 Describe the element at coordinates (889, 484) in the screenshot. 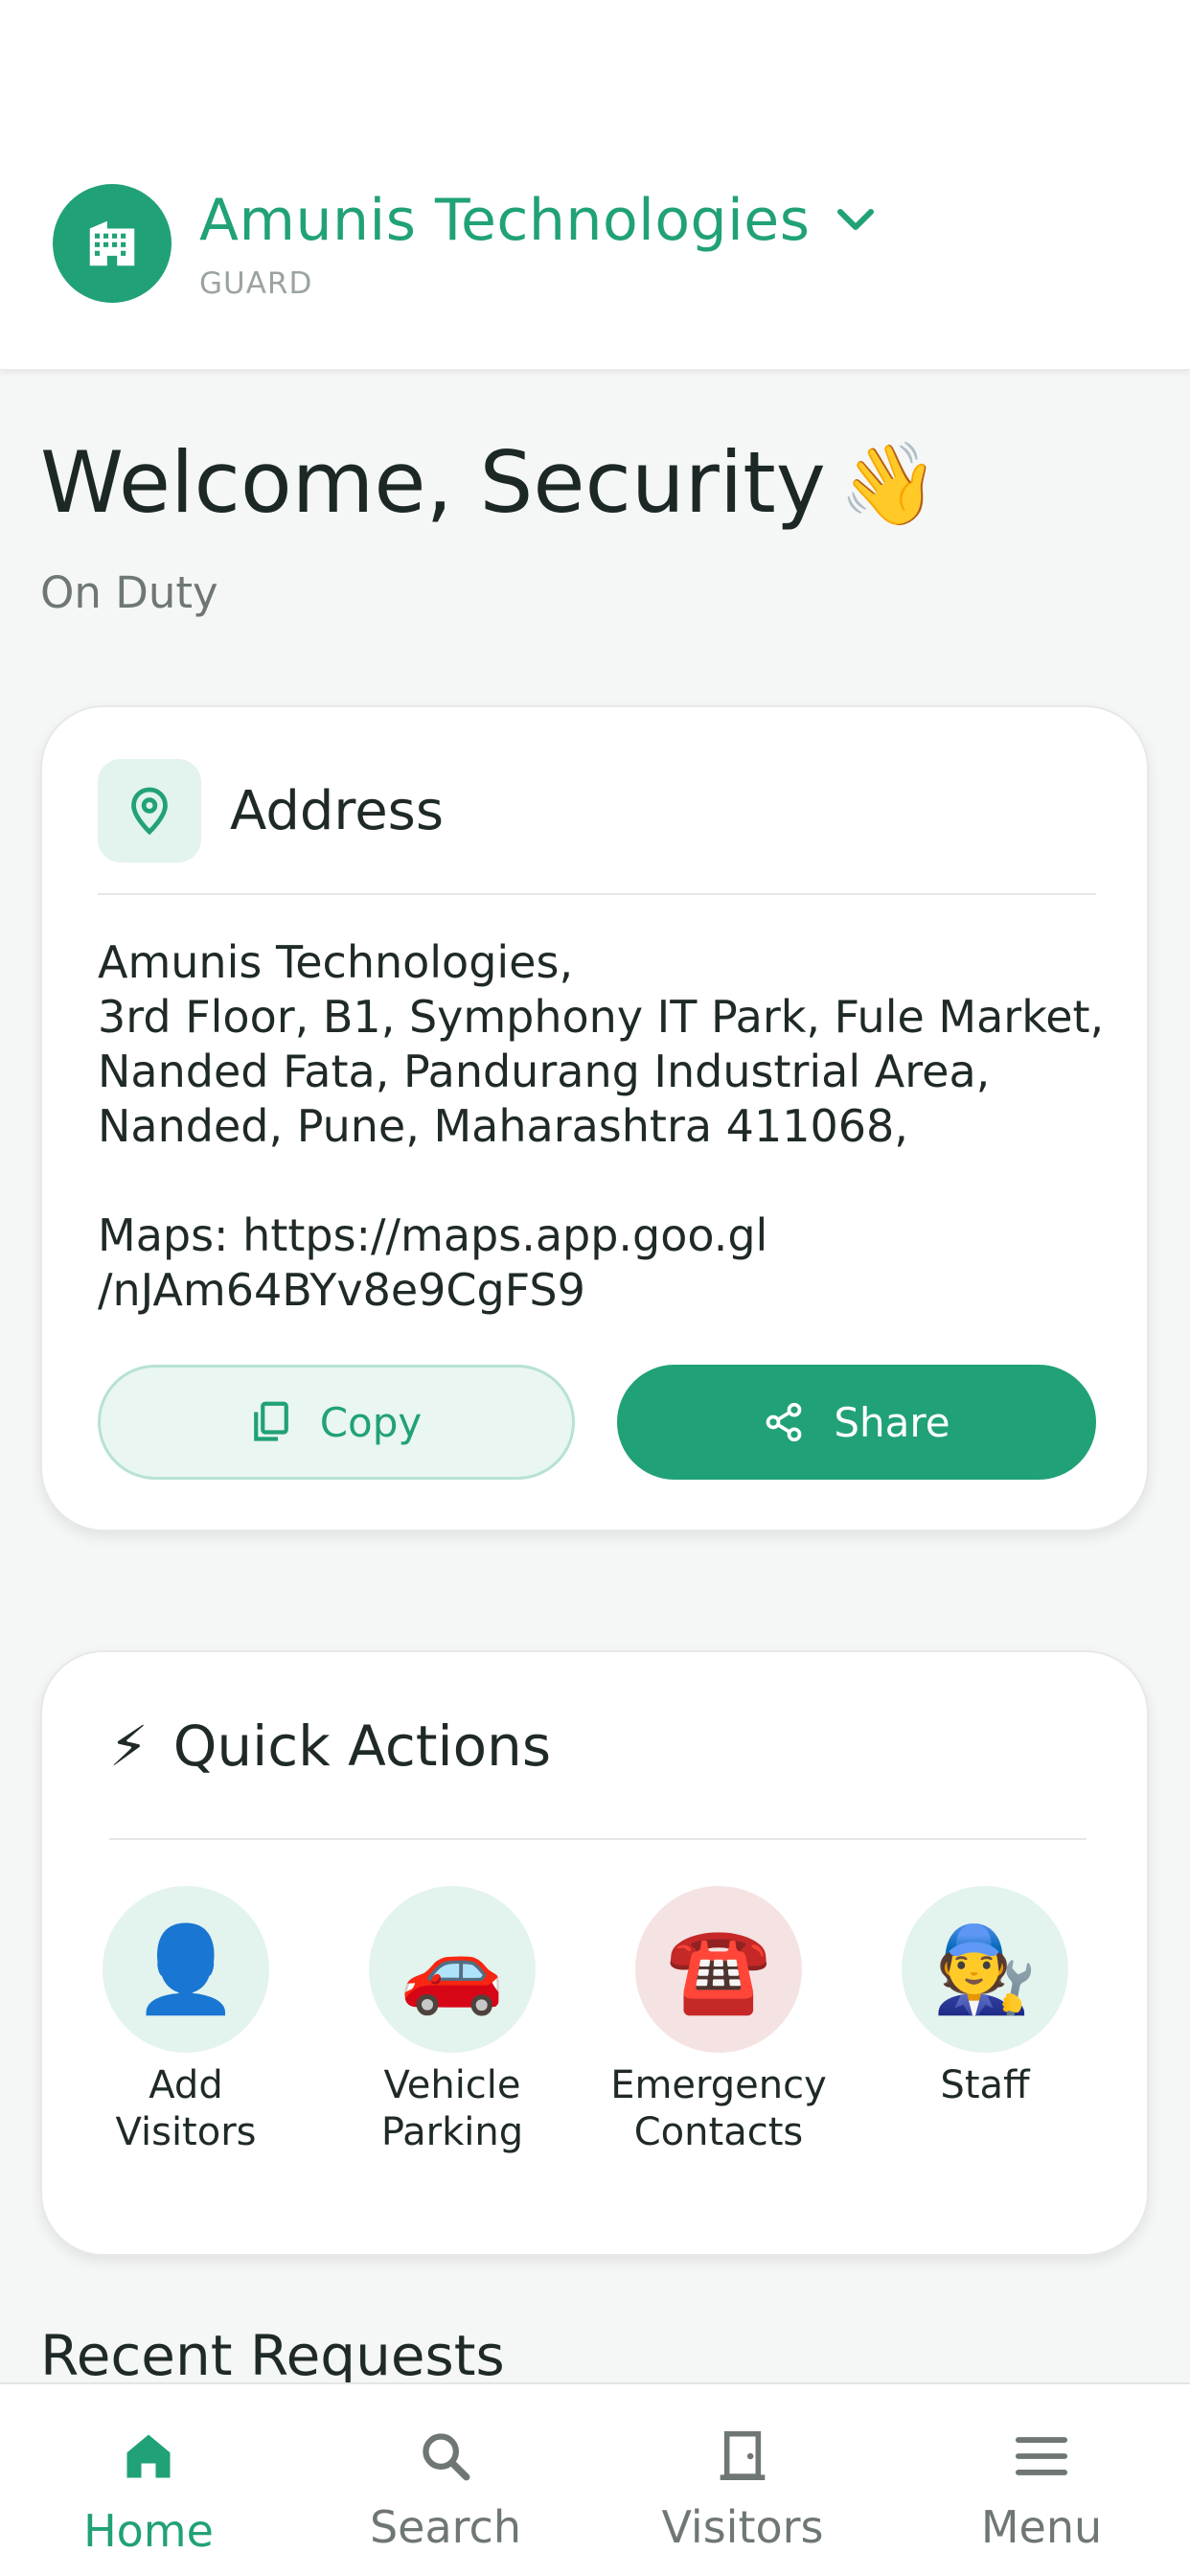

I see `waving-hand-icon: 👋` at that location.